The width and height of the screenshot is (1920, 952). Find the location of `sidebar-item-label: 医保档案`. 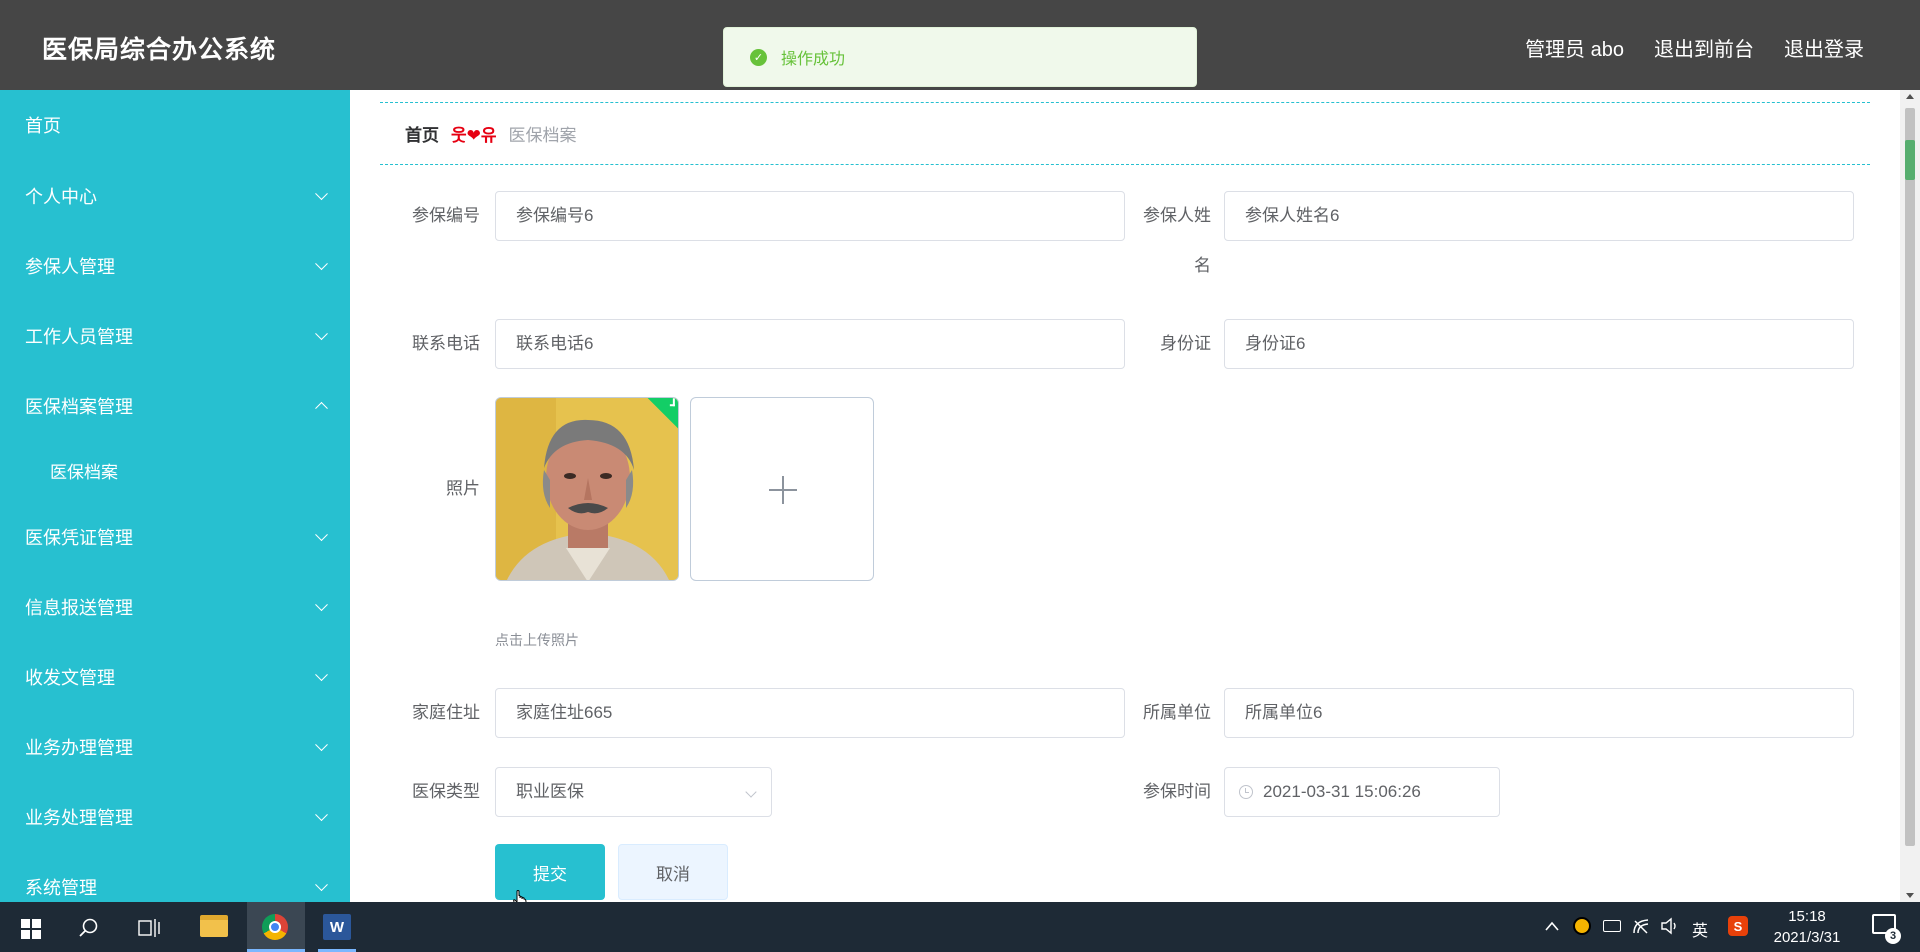

sidebar-item-label: 医保档案 is located at coordinates (84, 472).